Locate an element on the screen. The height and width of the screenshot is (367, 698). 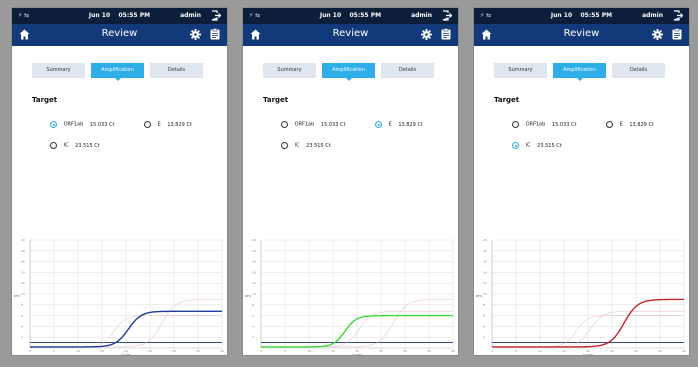
y-tick-label: 12 is located at coordinates (485, 283).